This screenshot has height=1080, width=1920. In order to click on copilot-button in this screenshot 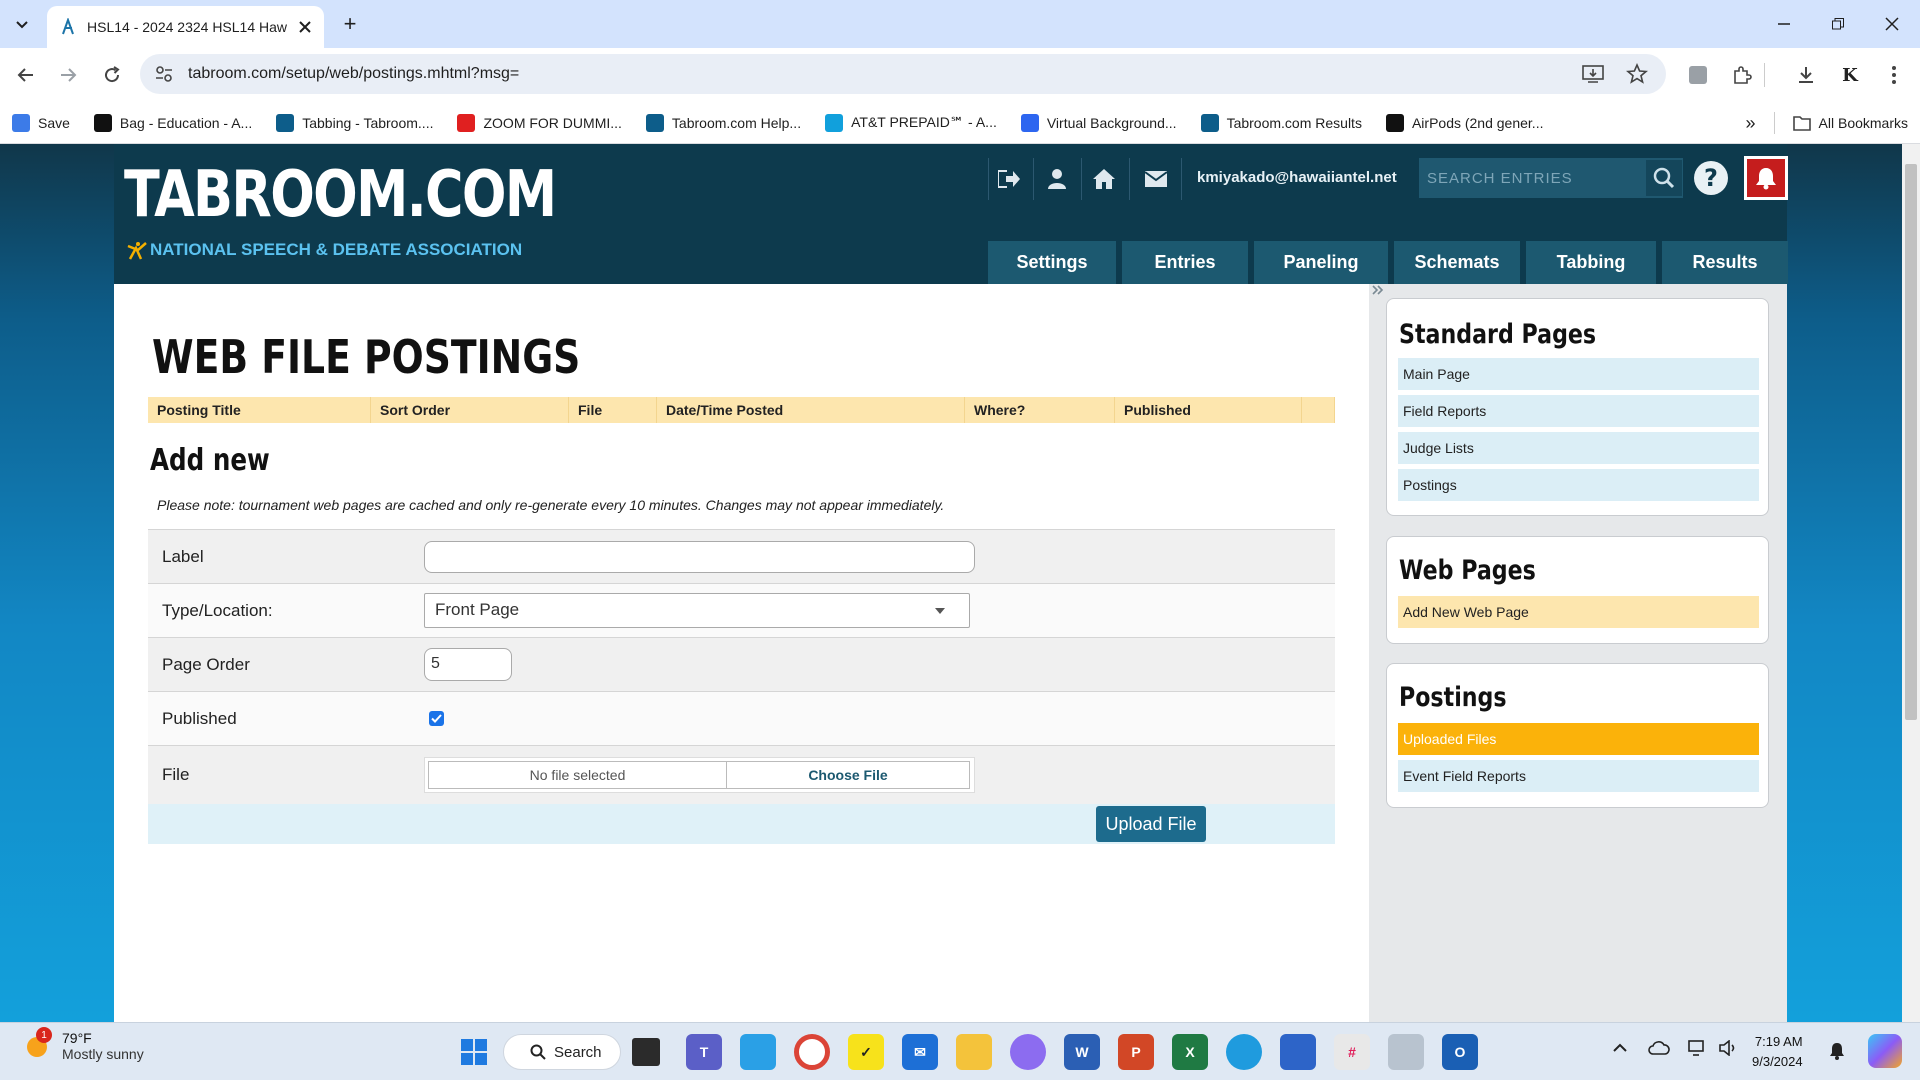, I will do `click(1885, 1051)`.